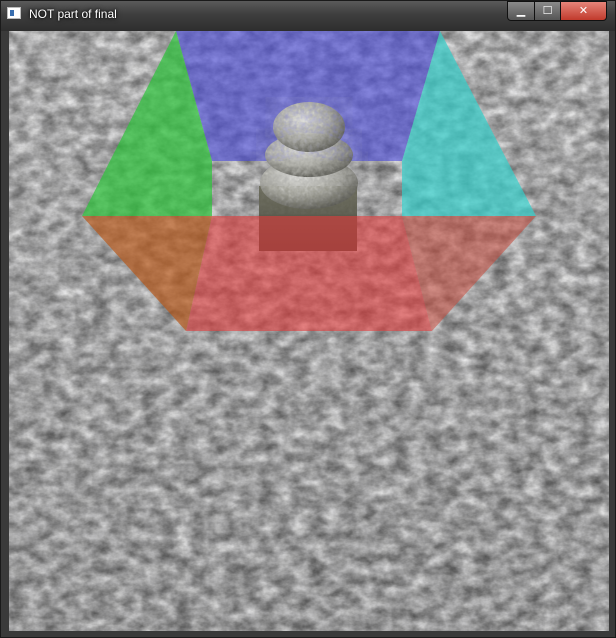 The width and height of the screenshot is (616, 638). Describe the element at coordinates (14, 13) in the screenshot. I see `app-icon` at that location.